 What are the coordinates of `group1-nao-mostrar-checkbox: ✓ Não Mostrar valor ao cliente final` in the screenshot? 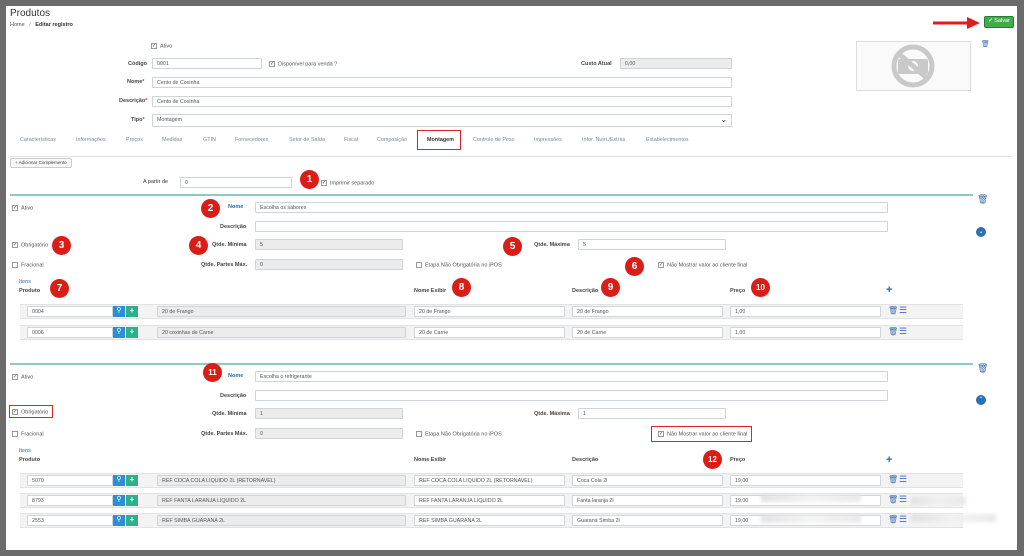 It's located at (702, 265).